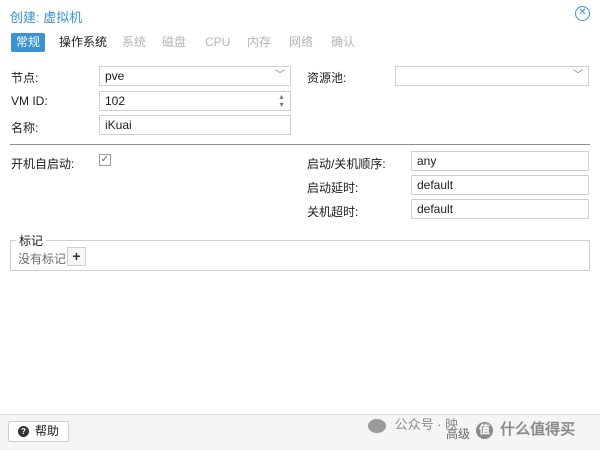 Image resolution: width=600 pixels, height=450 pixels. What do you see at coordinates (484, 430) in the screenshot?
I see `brand-badge-icon: 值` at bounding box center [484, 430].